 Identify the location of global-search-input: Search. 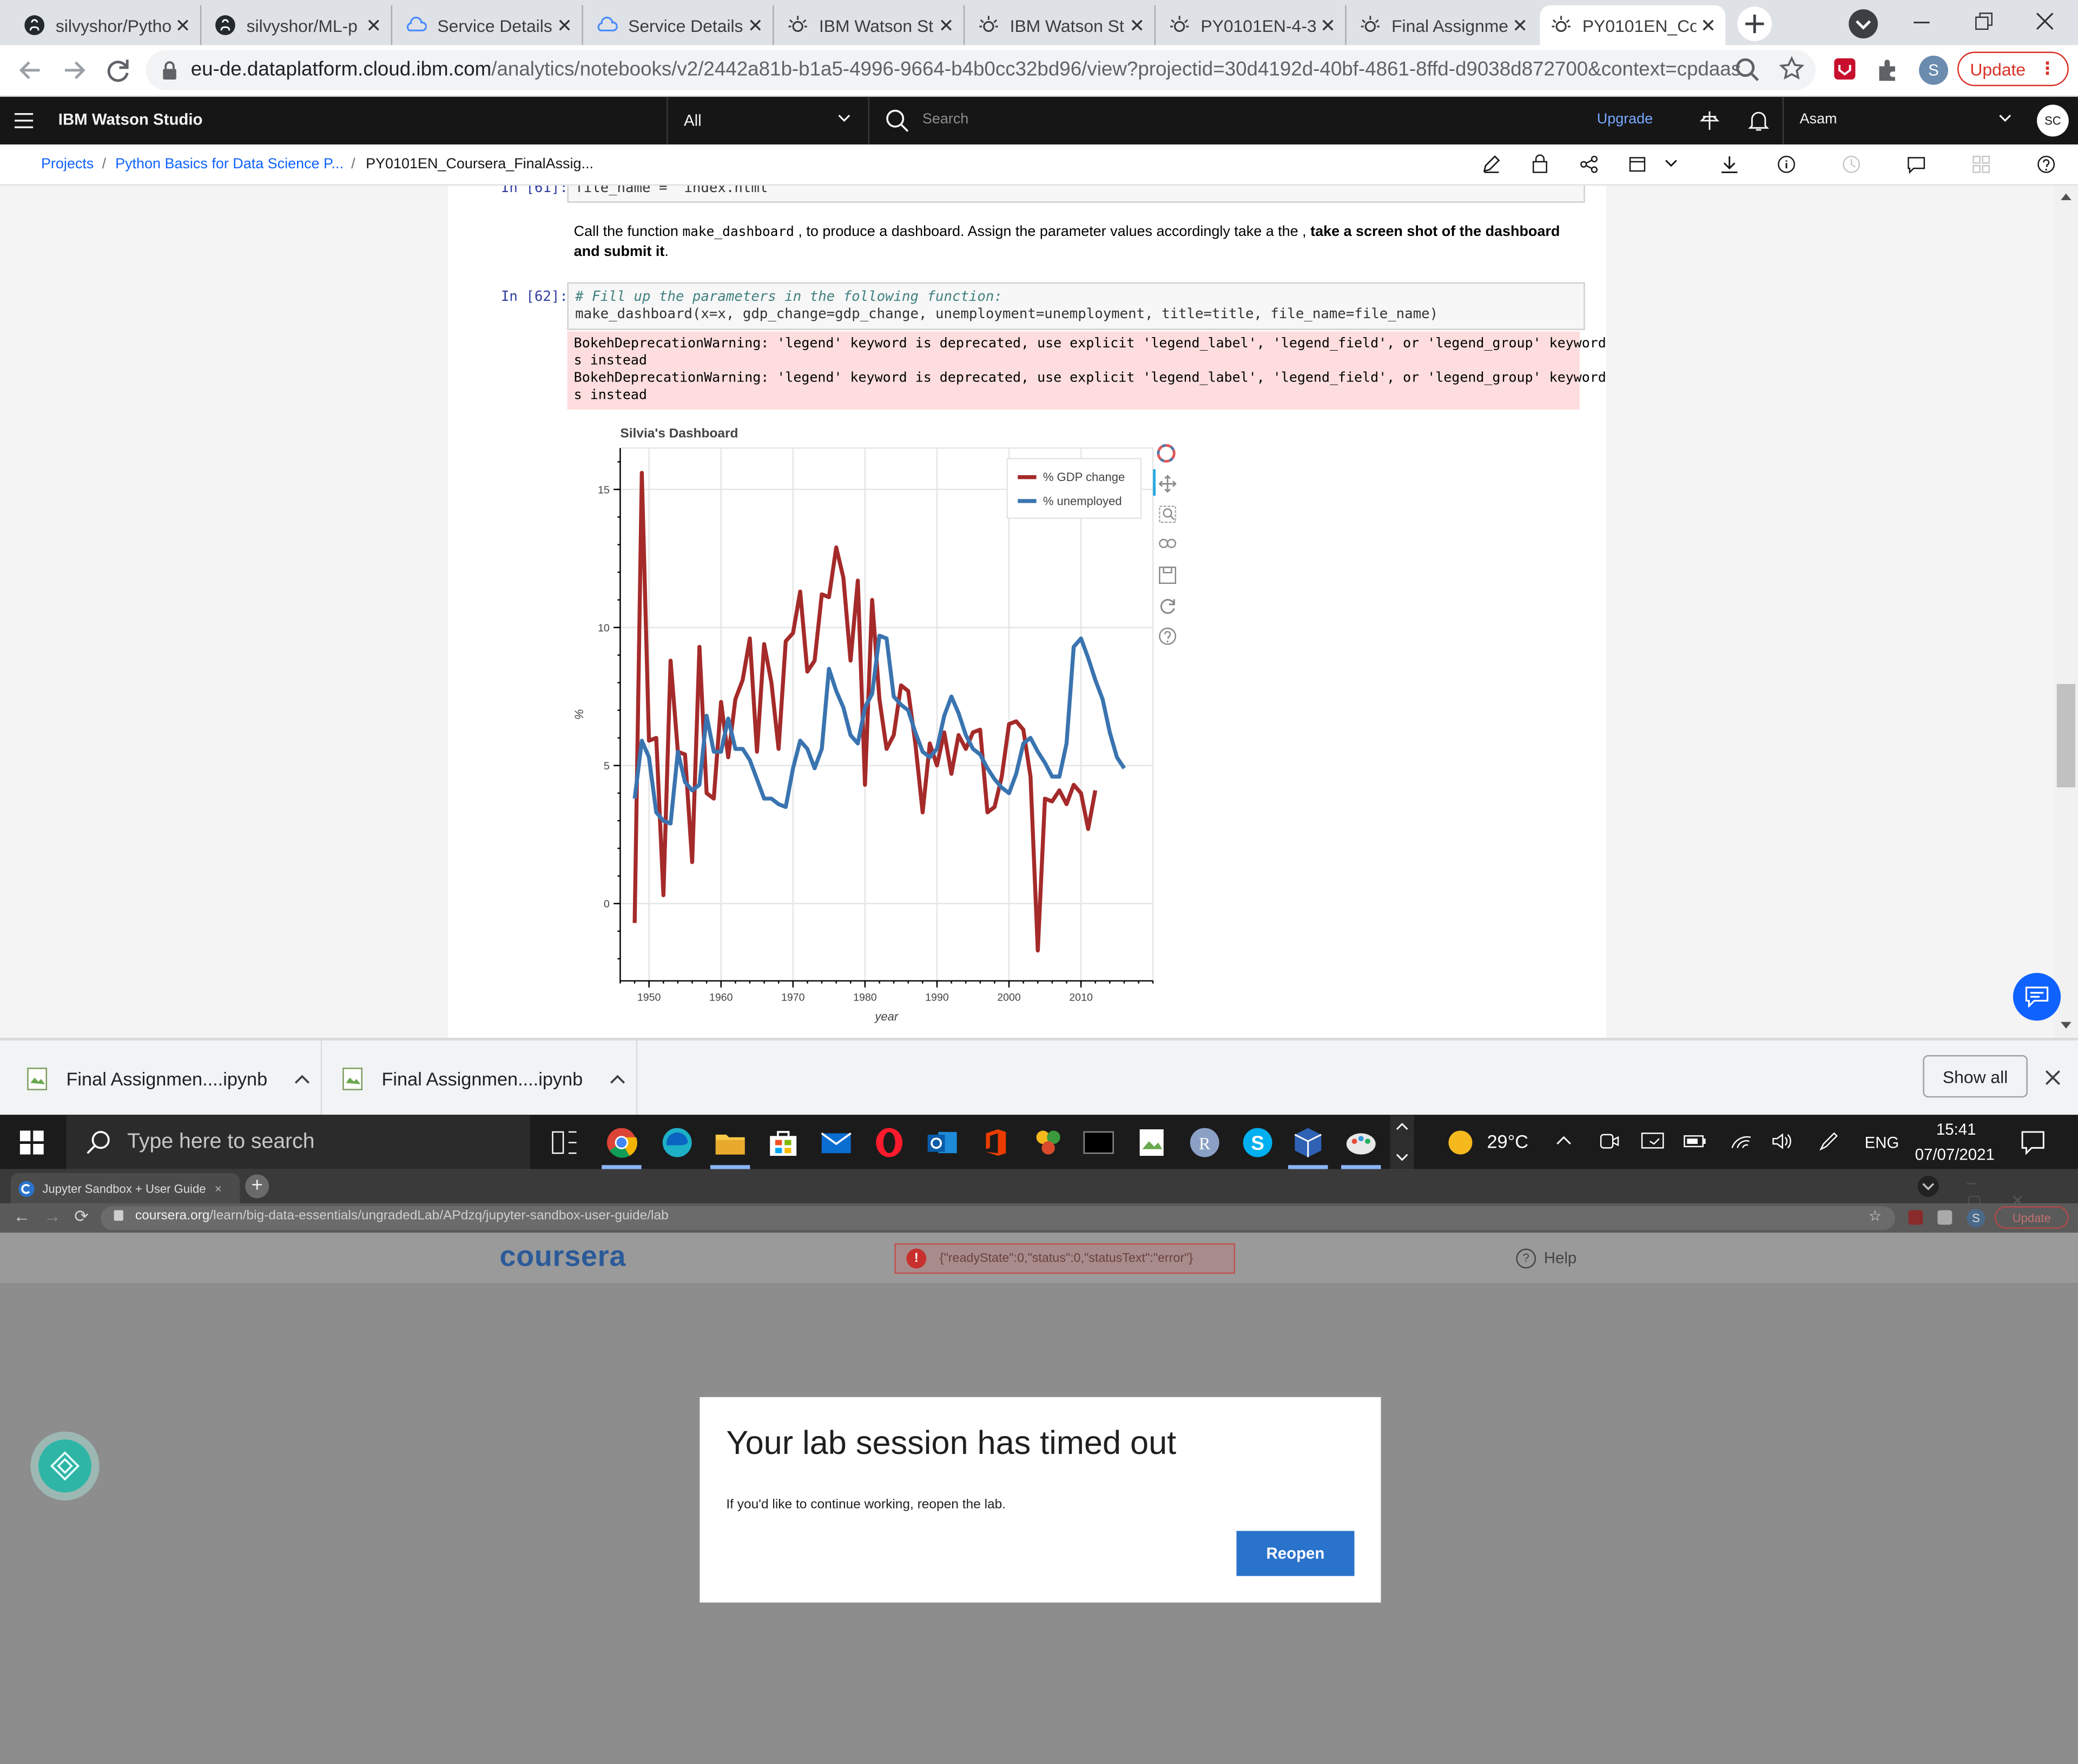
(1216, 120).